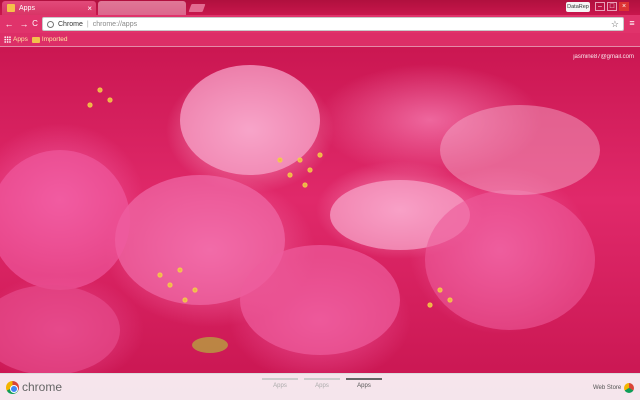 The image size is (640, 400). What do you see at coordinates (54, 39) in the screenshot?
I see `bookmark-label: Imported` at bounding box center [54, 39].